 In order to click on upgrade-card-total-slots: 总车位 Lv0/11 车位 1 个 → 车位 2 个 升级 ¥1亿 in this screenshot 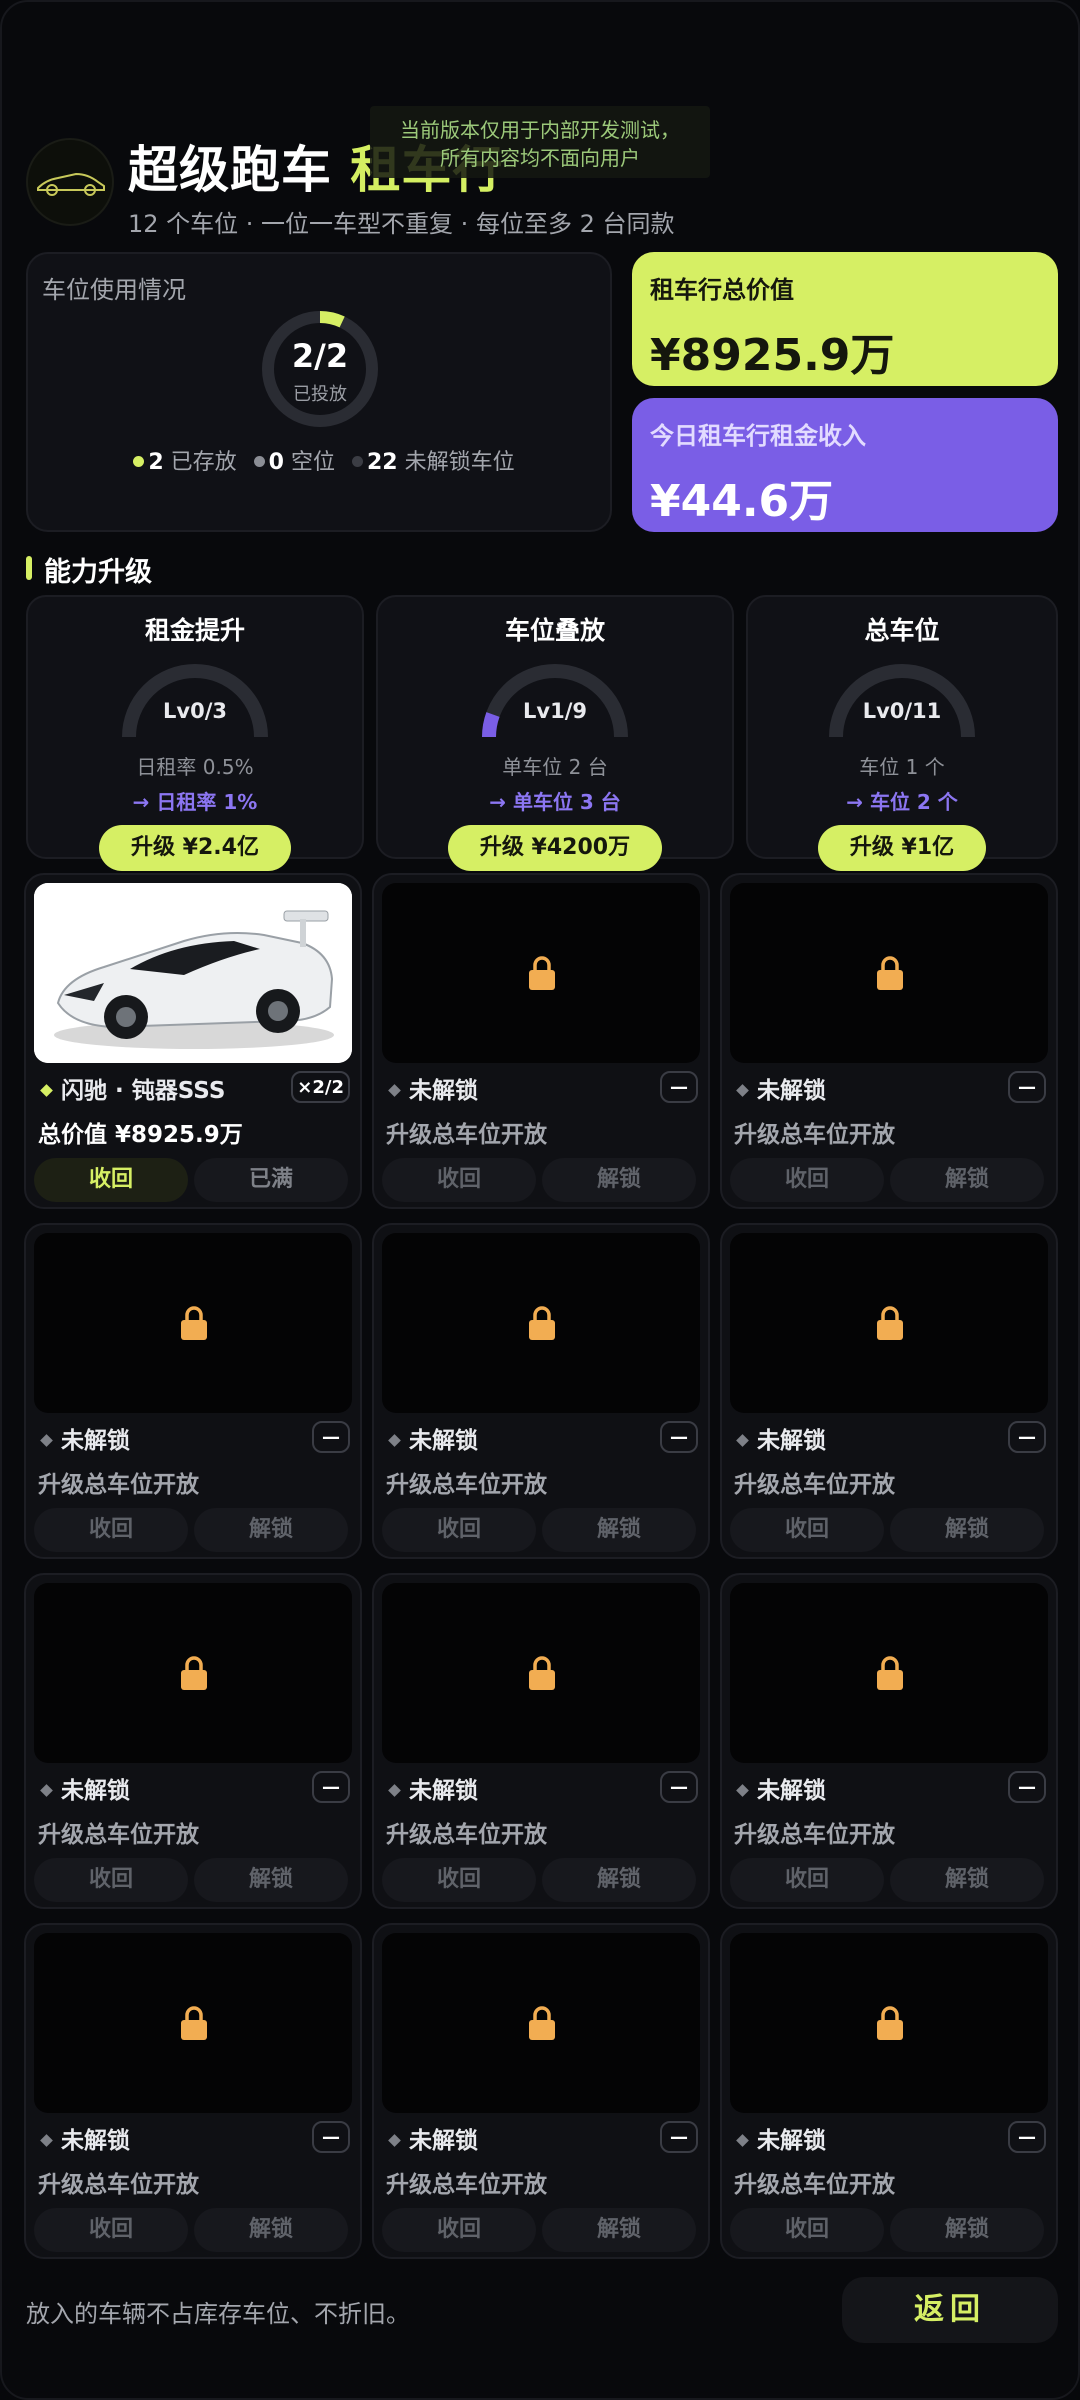, I will do `click(902, 733)`.